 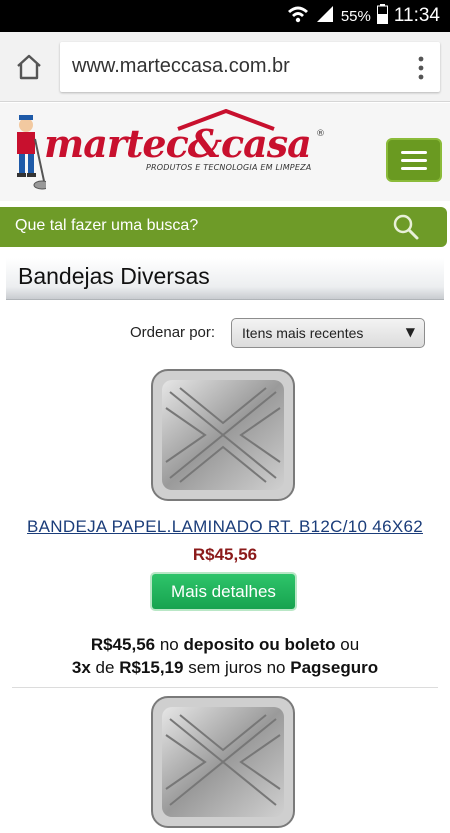 What do you see at coordinates (229, 167) in the screenshot?
I see `logo-tagline: PRODUTOS E TECNOLOGIA EM LIMPEZA` at bounding box center [229, 167].